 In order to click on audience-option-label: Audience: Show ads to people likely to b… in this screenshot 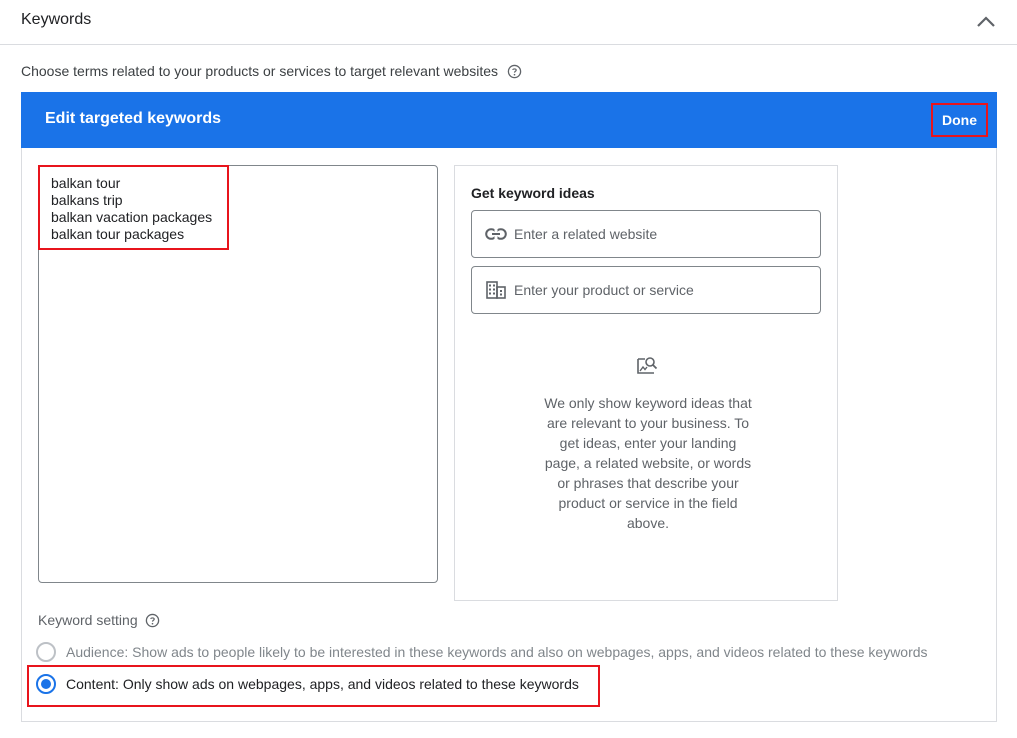, I will do `click(497, 652)`.